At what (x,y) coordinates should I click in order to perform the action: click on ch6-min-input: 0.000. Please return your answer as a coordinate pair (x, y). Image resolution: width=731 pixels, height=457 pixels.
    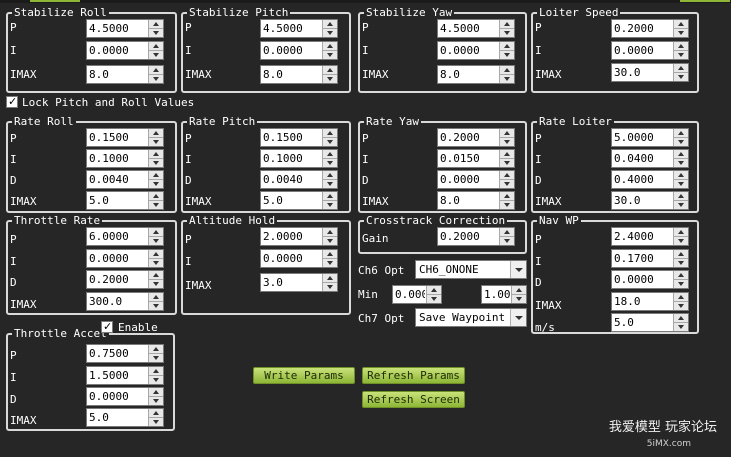
    Looking at the image, I should click on (417, 294).